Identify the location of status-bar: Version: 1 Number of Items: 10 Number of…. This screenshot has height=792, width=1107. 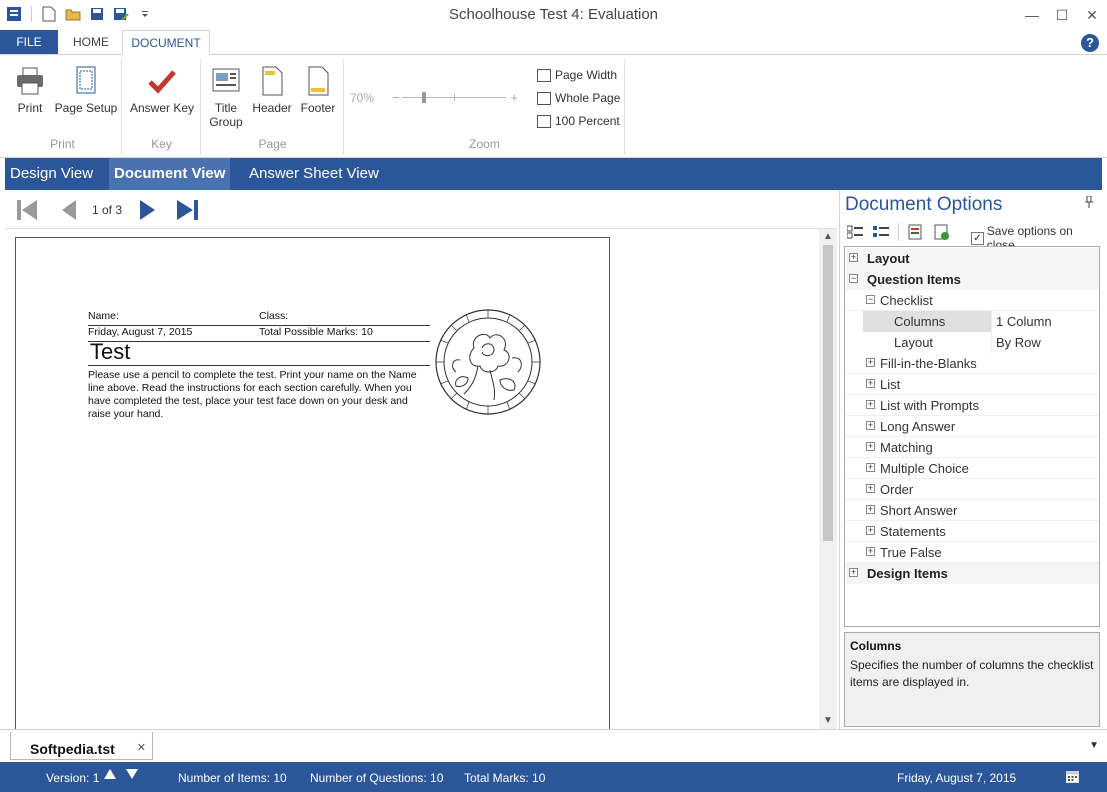
(553, 777).